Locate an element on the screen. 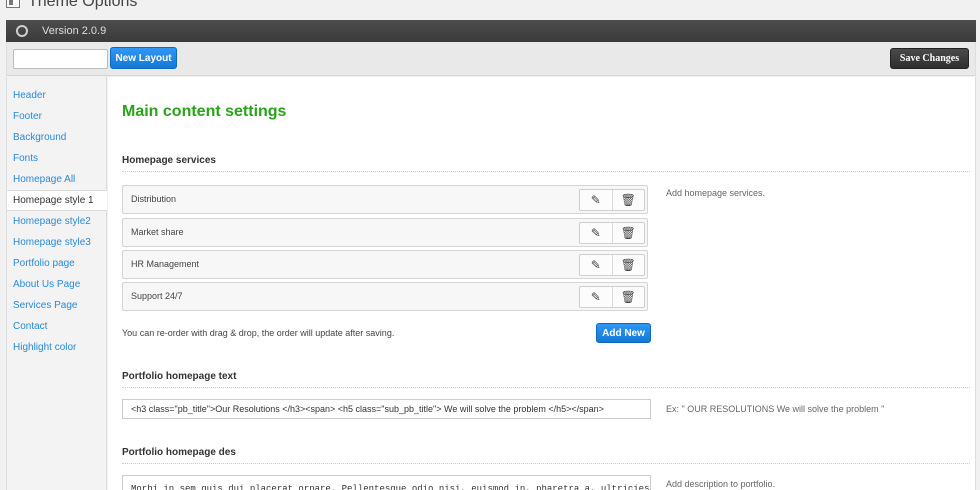 This screenshot has width=980, height=490. sidebar-item-contact: Contact is located at coordinates (56, 326).